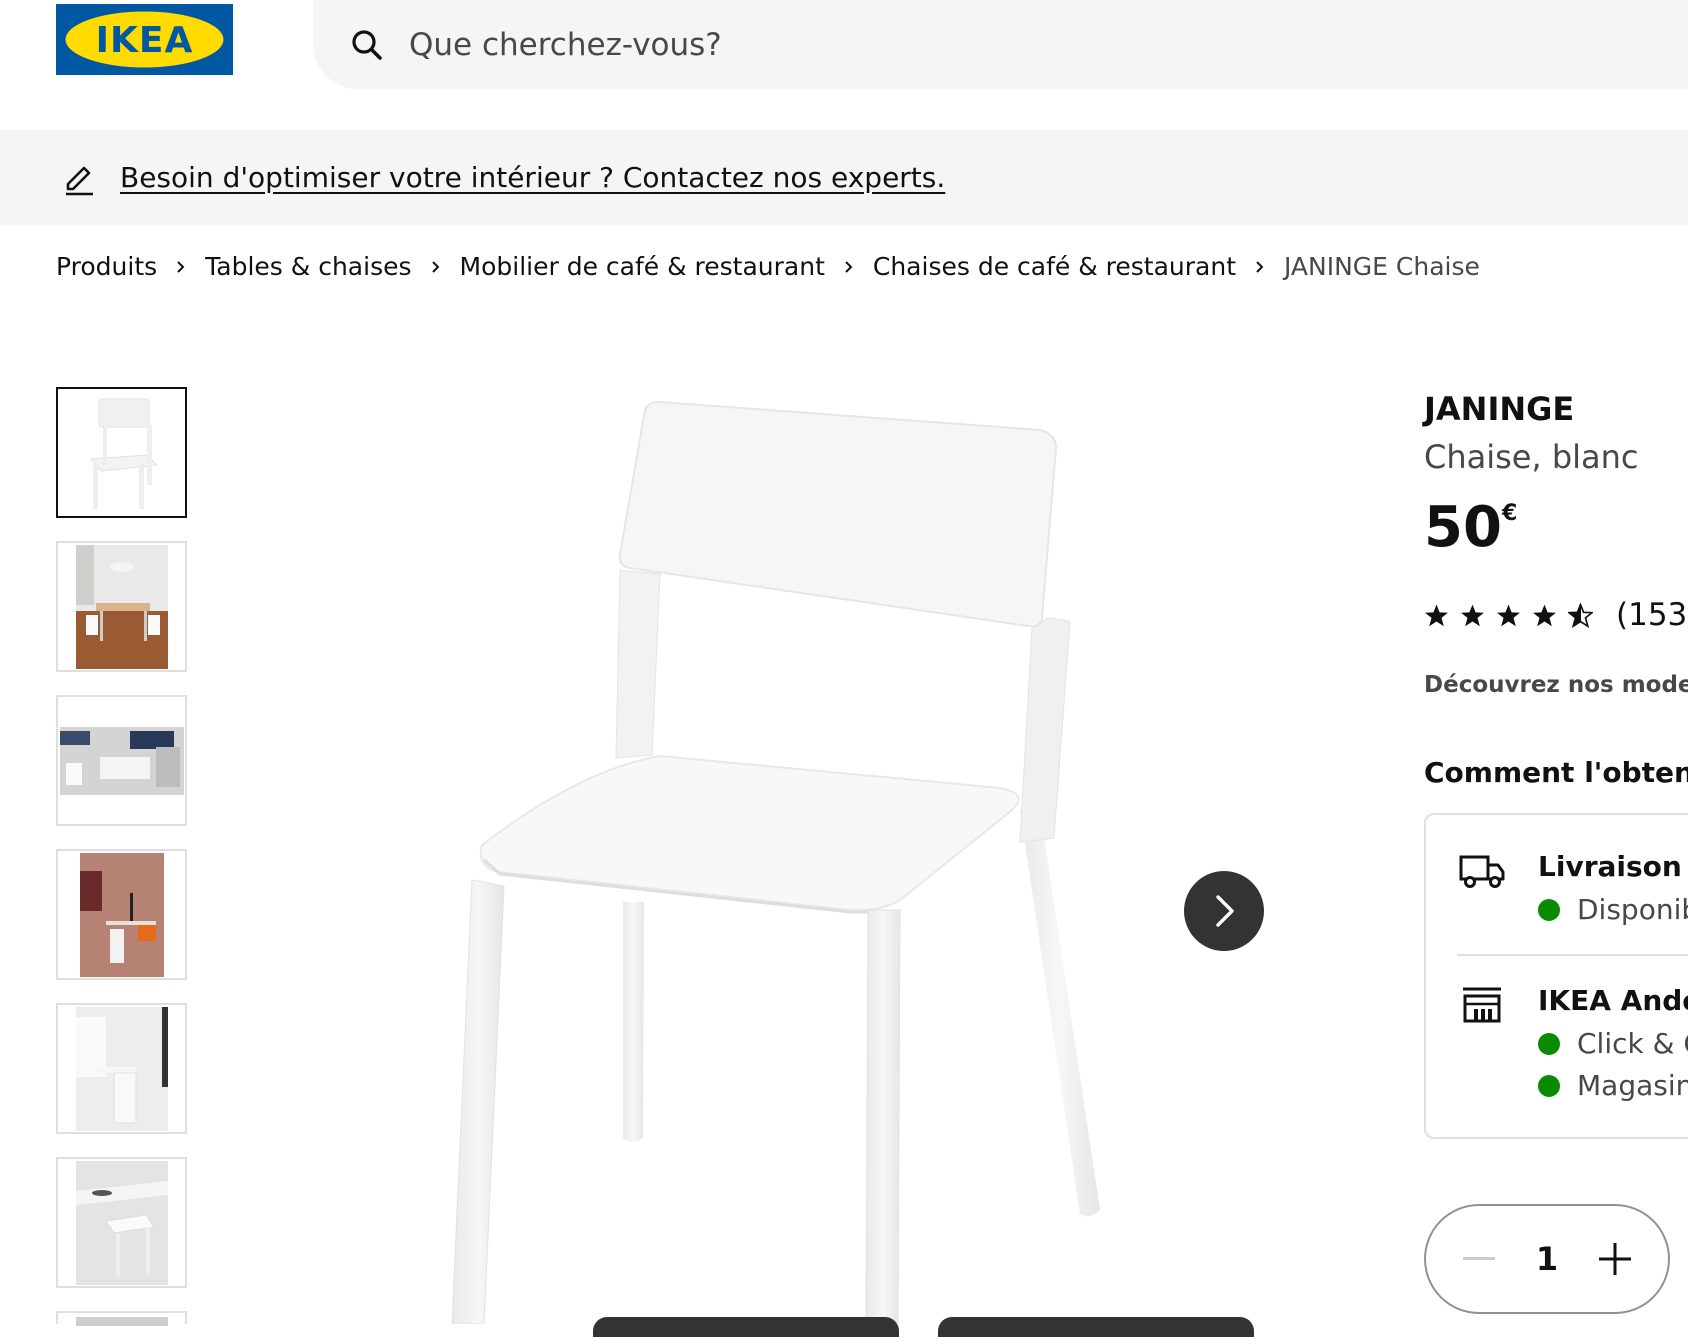  What do you see at coordinates (1556, 685) in the screenshot?
I see `payment-modes-link: Découvrez nos modes` at bounding box center [1556, 685].